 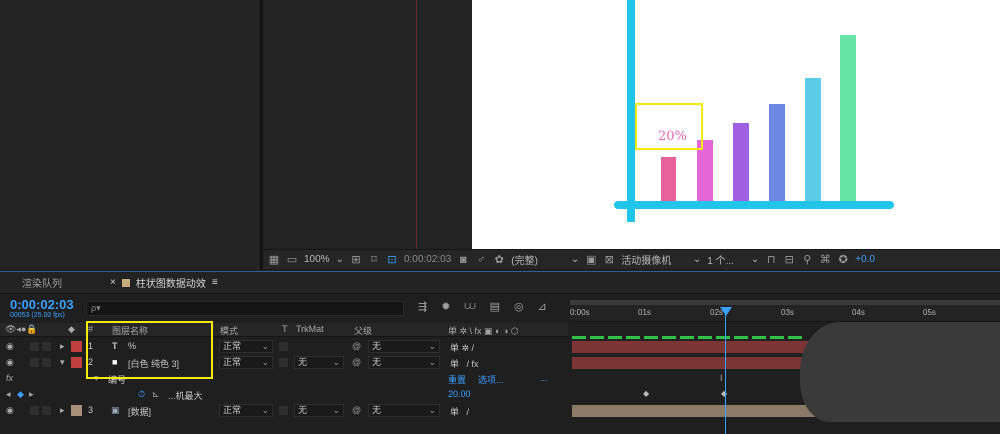 What do you see at coordinates (785, 302) in the screenshot?
I see `work-area-bar` at bounding box center [785, 302].